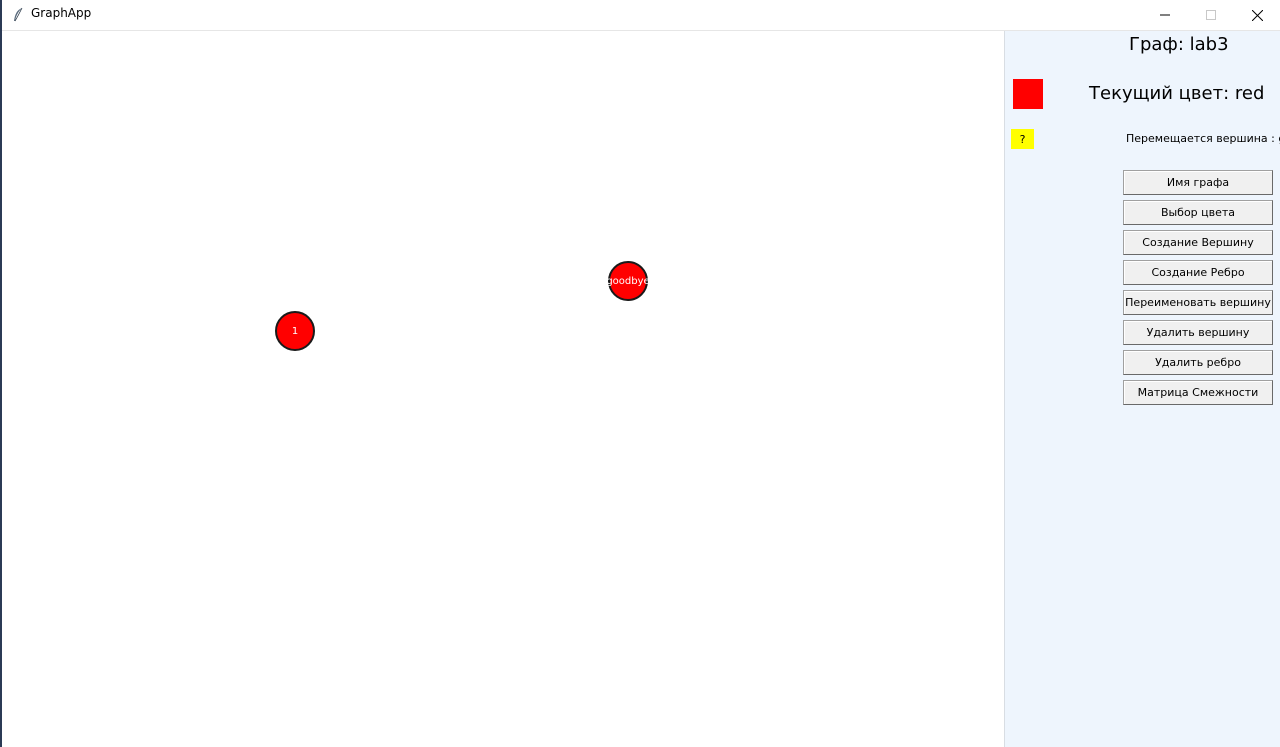 The width and height of the screenshot is (1280, 747). I want to click on rename-vertex-button: Переименовать вершину, so click(1198, 302).